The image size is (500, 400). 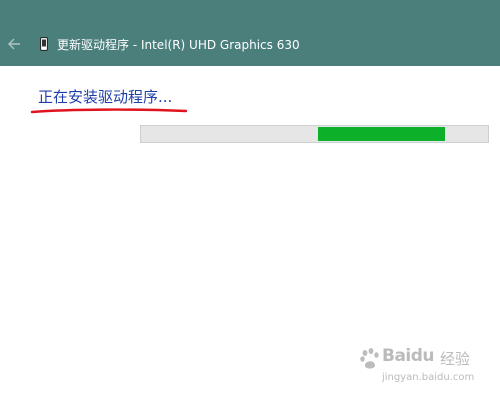 I want to click on watermark-product: 经验, so click(x=455, y=359).